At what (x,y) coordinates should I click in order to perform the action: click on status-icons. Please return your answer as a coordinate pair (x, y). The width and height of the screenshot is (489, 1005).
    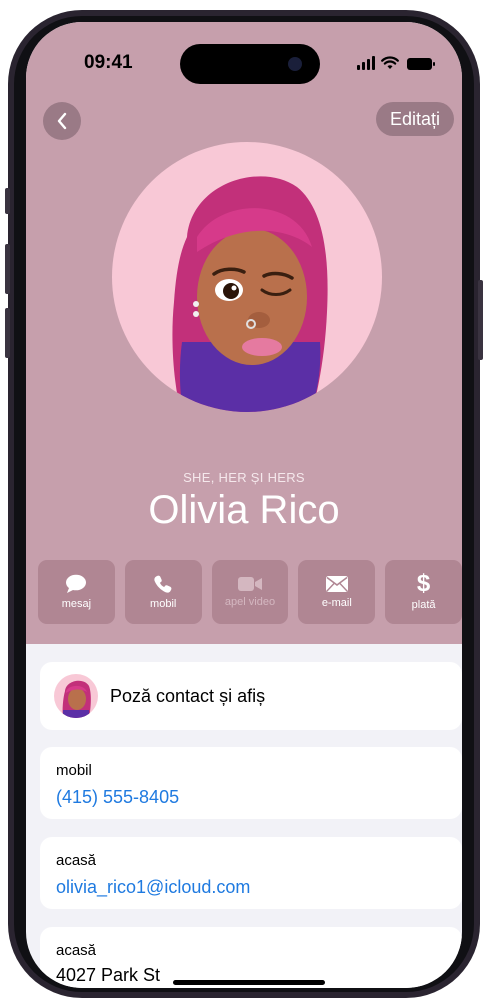
    Looking at the image, I should click on (396, 62).